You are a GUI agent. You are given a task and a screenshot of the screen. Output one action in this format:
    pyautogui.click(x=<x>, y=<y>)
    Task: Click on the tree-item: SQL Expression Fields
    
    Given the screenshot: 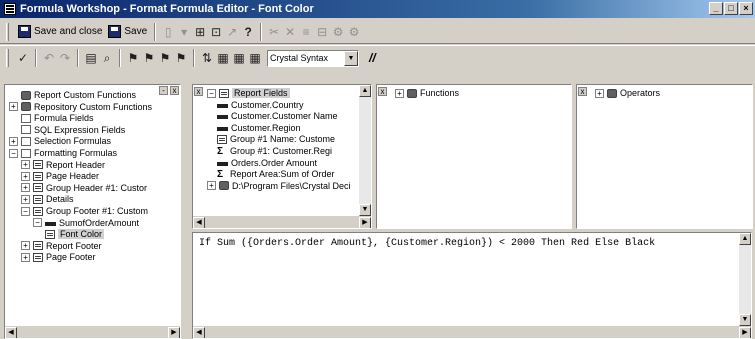 What is the action you would take?
    pyautogui.click(x=73, y=130)
    